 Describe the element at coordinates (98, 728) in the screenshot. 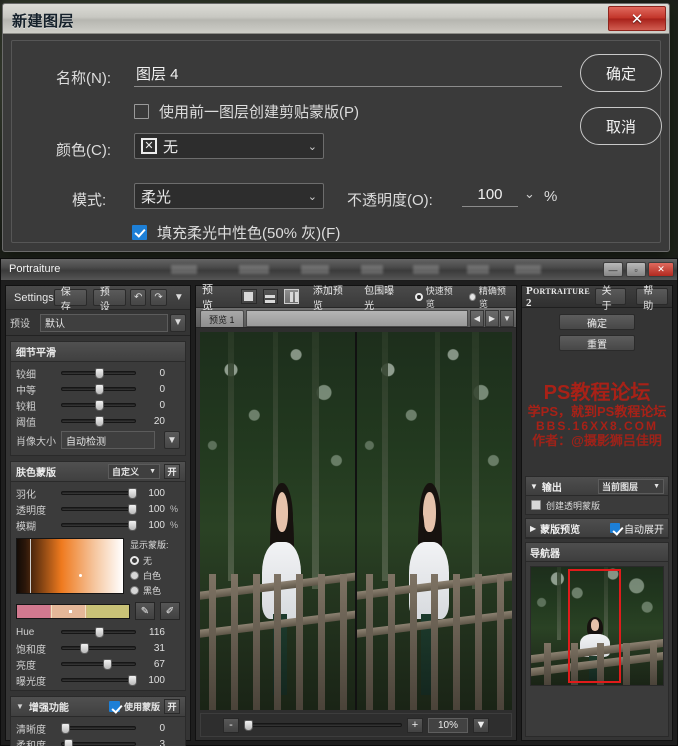

I see `slider-clarity: 清晰度 0` at that location.